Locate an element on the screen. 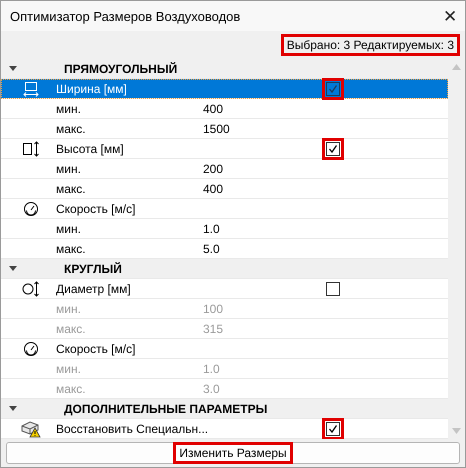 The height and width of the screenshot is (468, 466). list-row: мин. 1.0 is located at coordinates (224, 229).